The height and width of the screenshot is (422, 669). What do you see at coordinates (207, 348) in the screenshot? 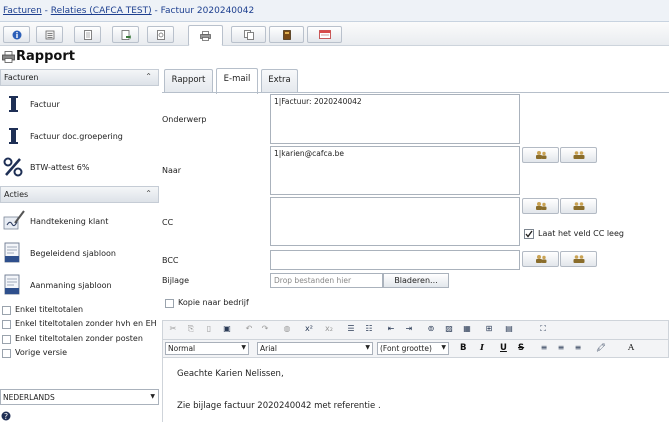
I see `paragraph-format-select: Normal ▼` at bounding box center [207, 348].